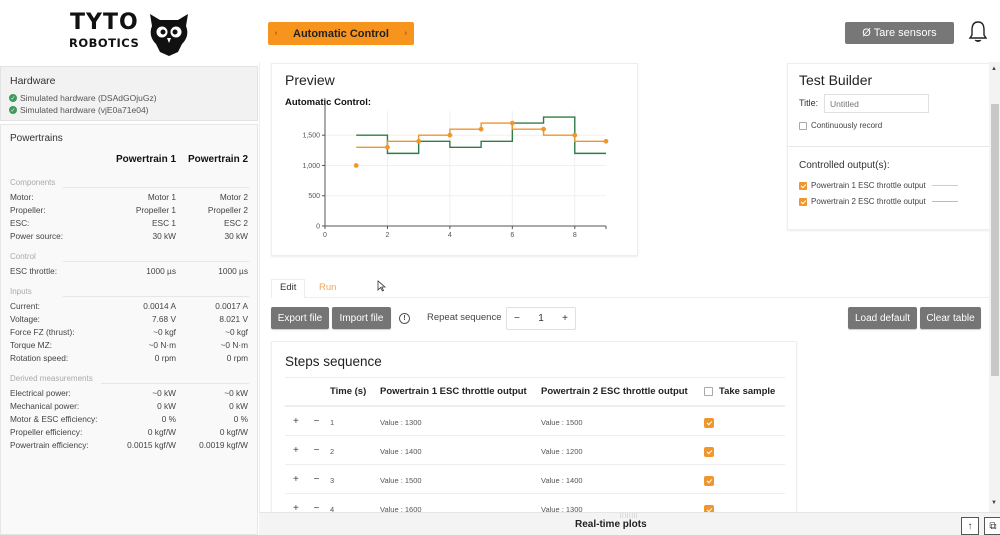 This screenshot has width=1000, height=535. I want to click on import-file-button: Import file, so click(361, 318).